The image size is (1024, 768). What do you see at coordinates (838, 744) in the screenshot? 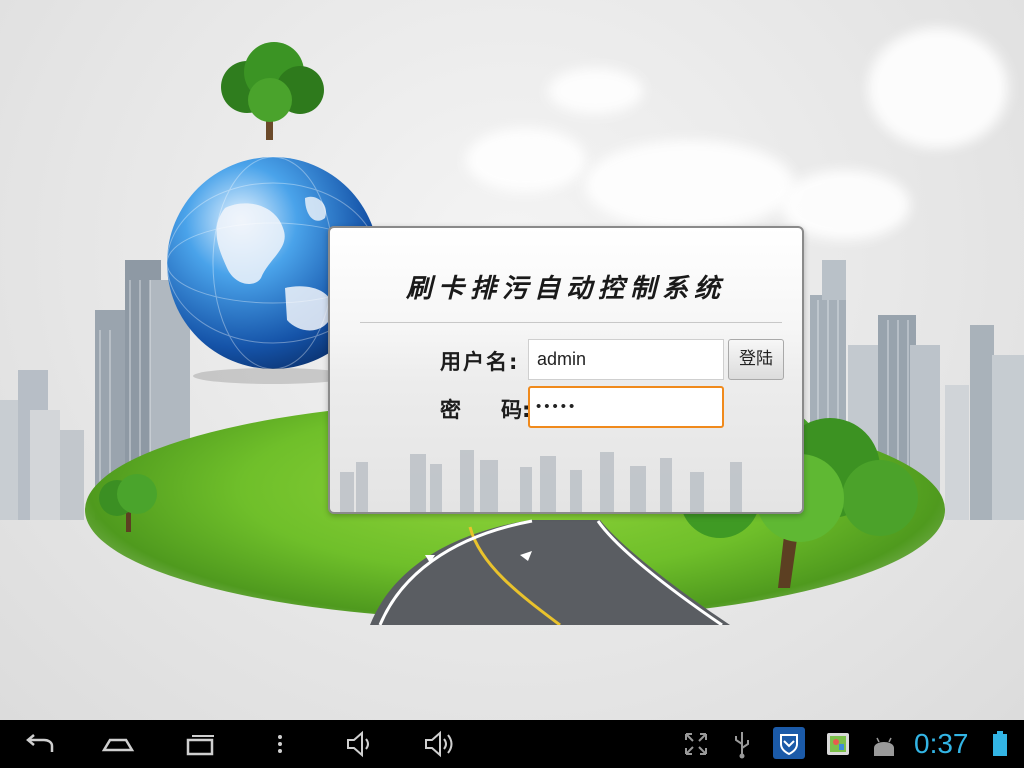
I see `photo-app-icon` at bounding box center [838, 744].